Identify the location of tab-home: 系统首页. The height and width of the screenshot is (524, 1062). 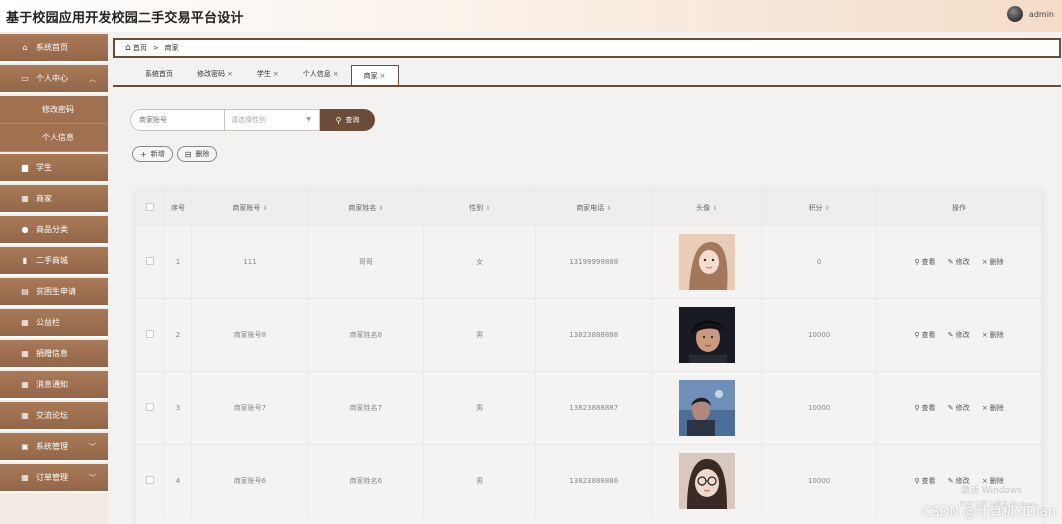
(159, 74).